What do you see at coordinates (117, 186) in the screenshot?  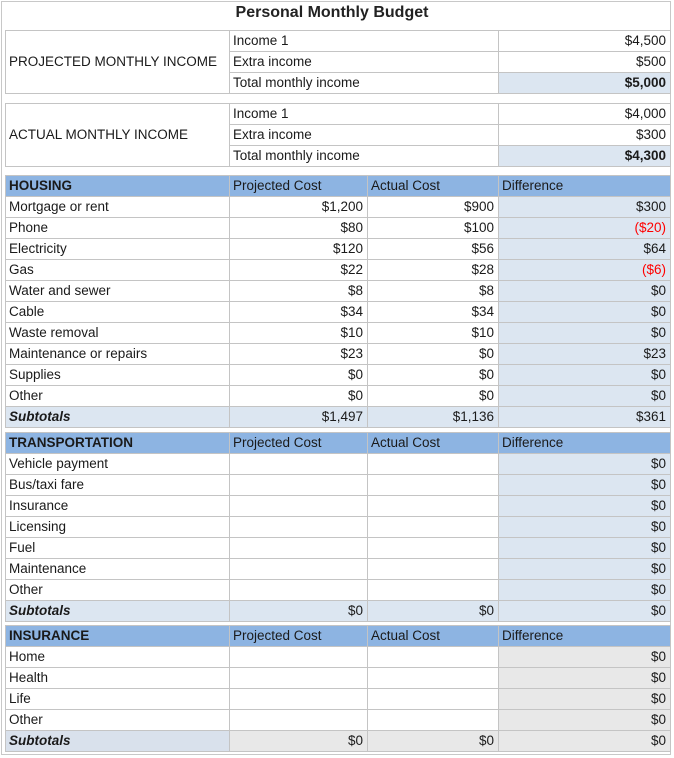 I see `section-title: HOUSING` at bounding box center [117, 186].